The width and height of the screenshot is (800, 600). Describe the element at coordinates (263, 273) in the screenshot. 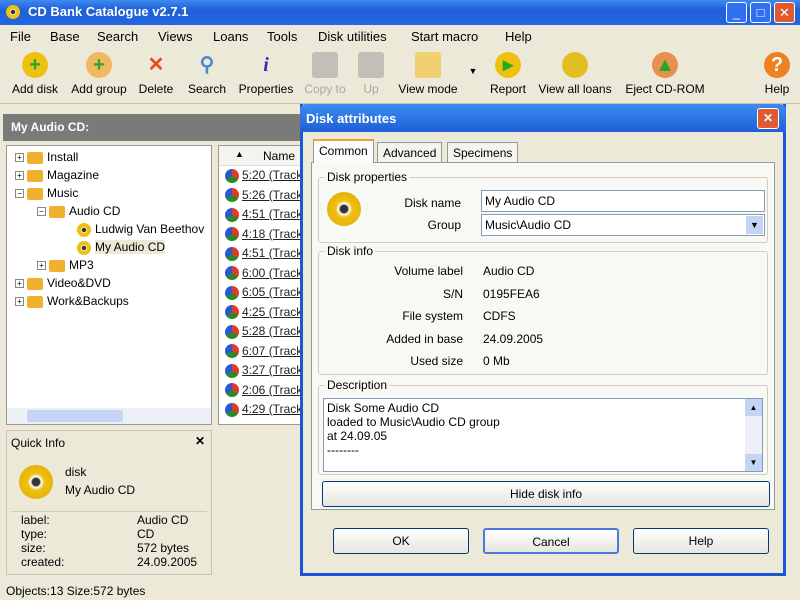

I see `list-item: 6:00 (Track` at that location.